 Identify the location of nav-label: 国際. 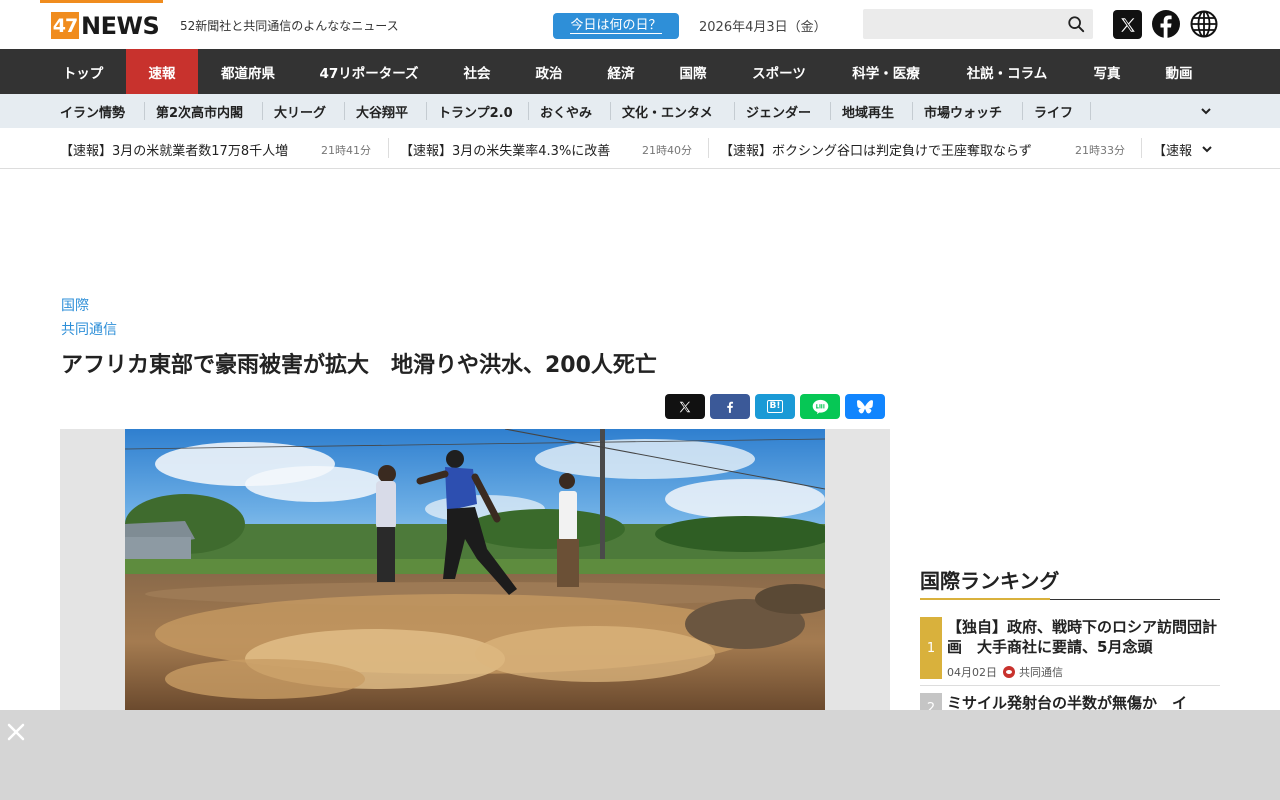
(693, 73).